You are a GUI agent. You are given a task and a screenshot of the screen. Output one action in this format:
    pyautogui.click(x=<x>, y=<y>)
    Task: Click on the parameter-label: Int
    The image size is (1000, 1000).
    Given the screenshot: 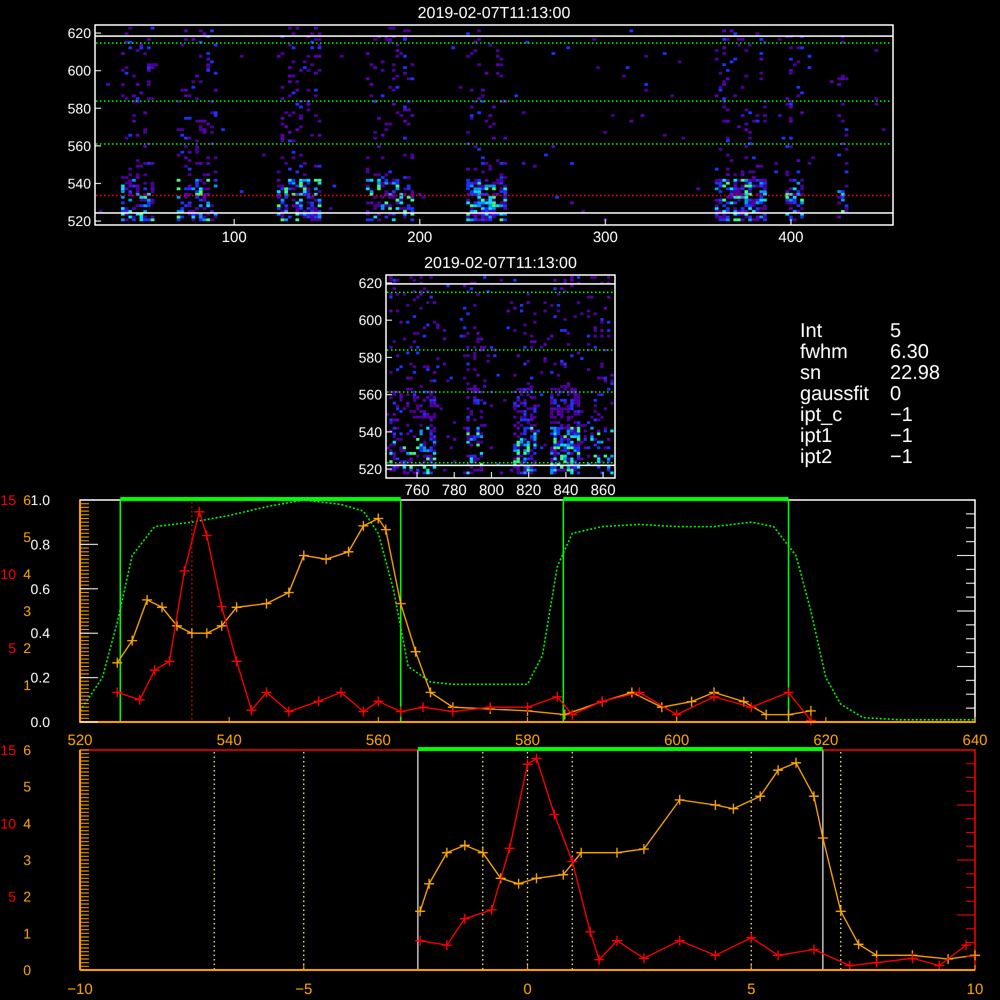 What is the action you would take?
    pyautogui.click(x=812, y=331)
    